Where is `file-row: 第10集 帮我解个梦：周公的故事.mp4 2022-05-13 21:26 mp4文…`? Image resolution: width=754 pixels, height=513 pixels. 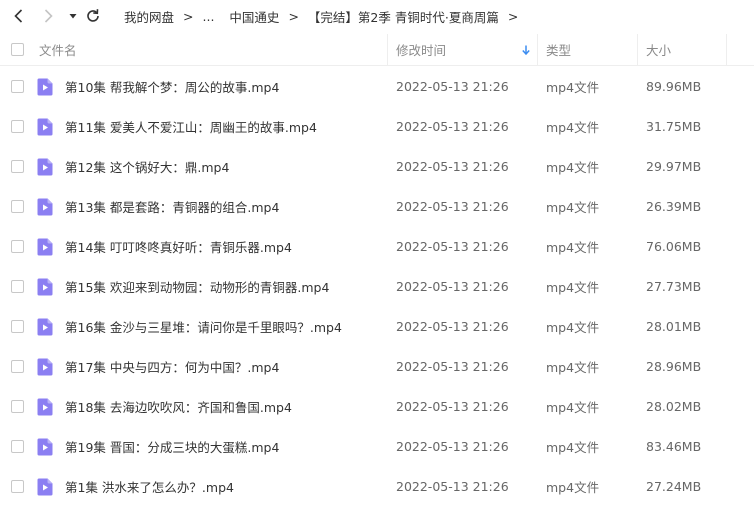 file-row: 第10集 帮我解个梦：周公的故事.mp4 2022-05-13 21:26 mp4文… is located at coordinates (377, 86).